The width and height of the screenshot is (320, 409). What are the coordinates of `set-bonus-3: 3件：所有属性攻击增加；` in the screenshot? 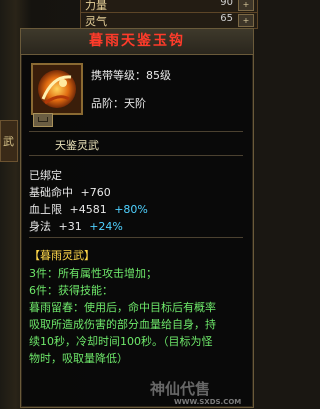 It's located at (93, 273).